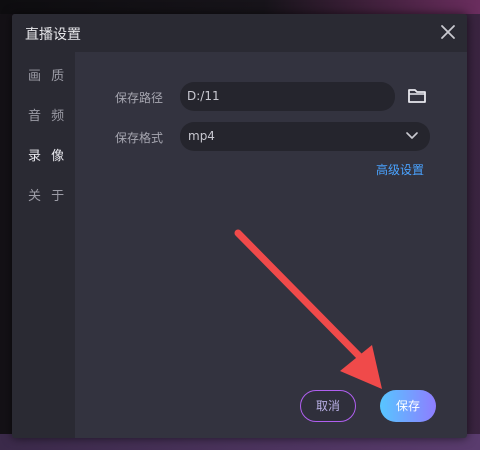 This screenshot has width=480, height=450. Describe the element at coordinates (48, 155) in the screenshot. I see `sidebar-item-recording: 录 像` at that location.